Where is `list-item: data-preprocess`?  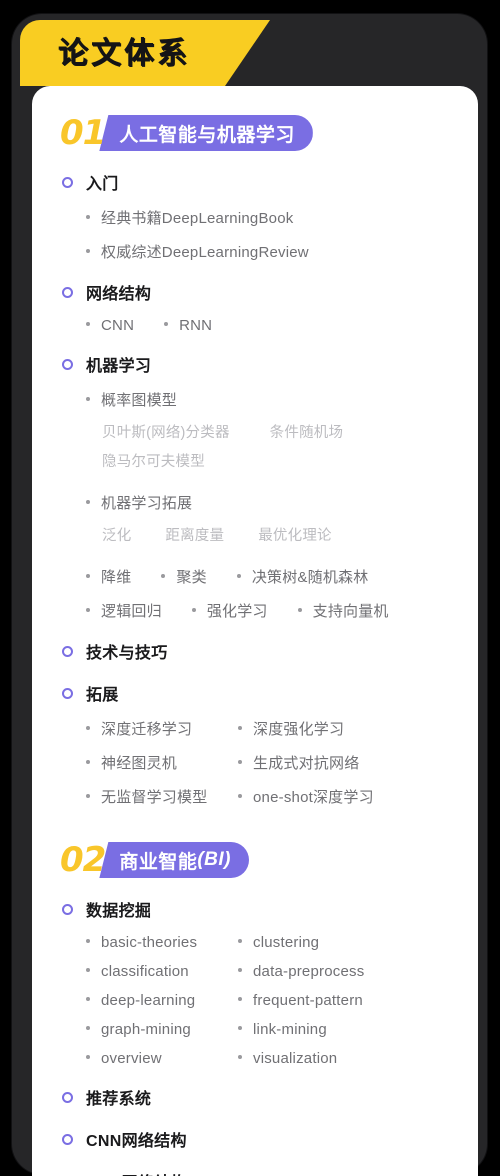 list-item: data-preprocess is located at coordinates (358, 971).